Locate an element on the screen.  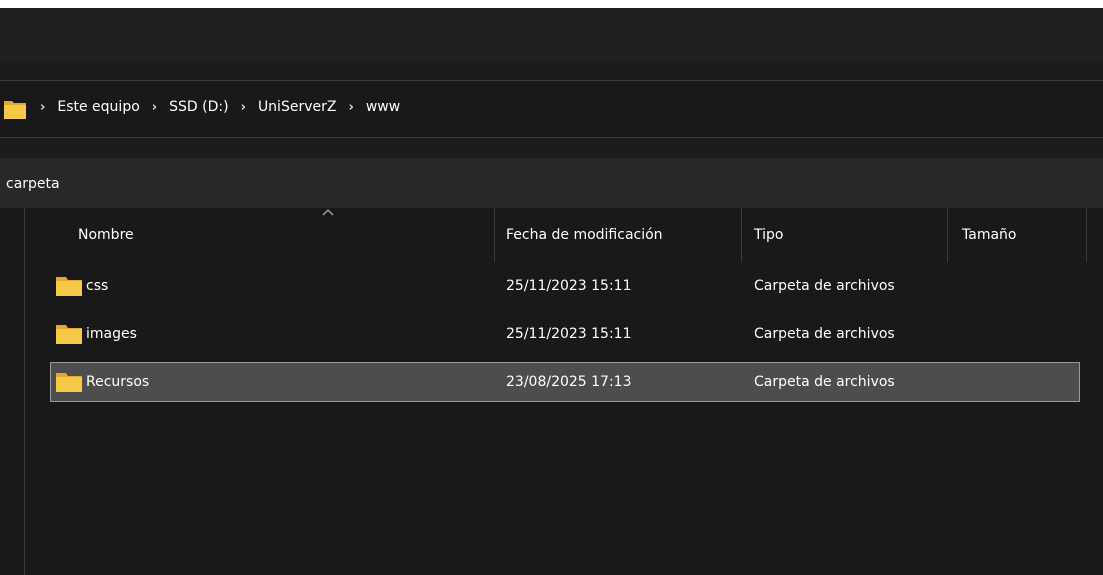
toolbar-label: carpeta is located at coordinates (33, 184).